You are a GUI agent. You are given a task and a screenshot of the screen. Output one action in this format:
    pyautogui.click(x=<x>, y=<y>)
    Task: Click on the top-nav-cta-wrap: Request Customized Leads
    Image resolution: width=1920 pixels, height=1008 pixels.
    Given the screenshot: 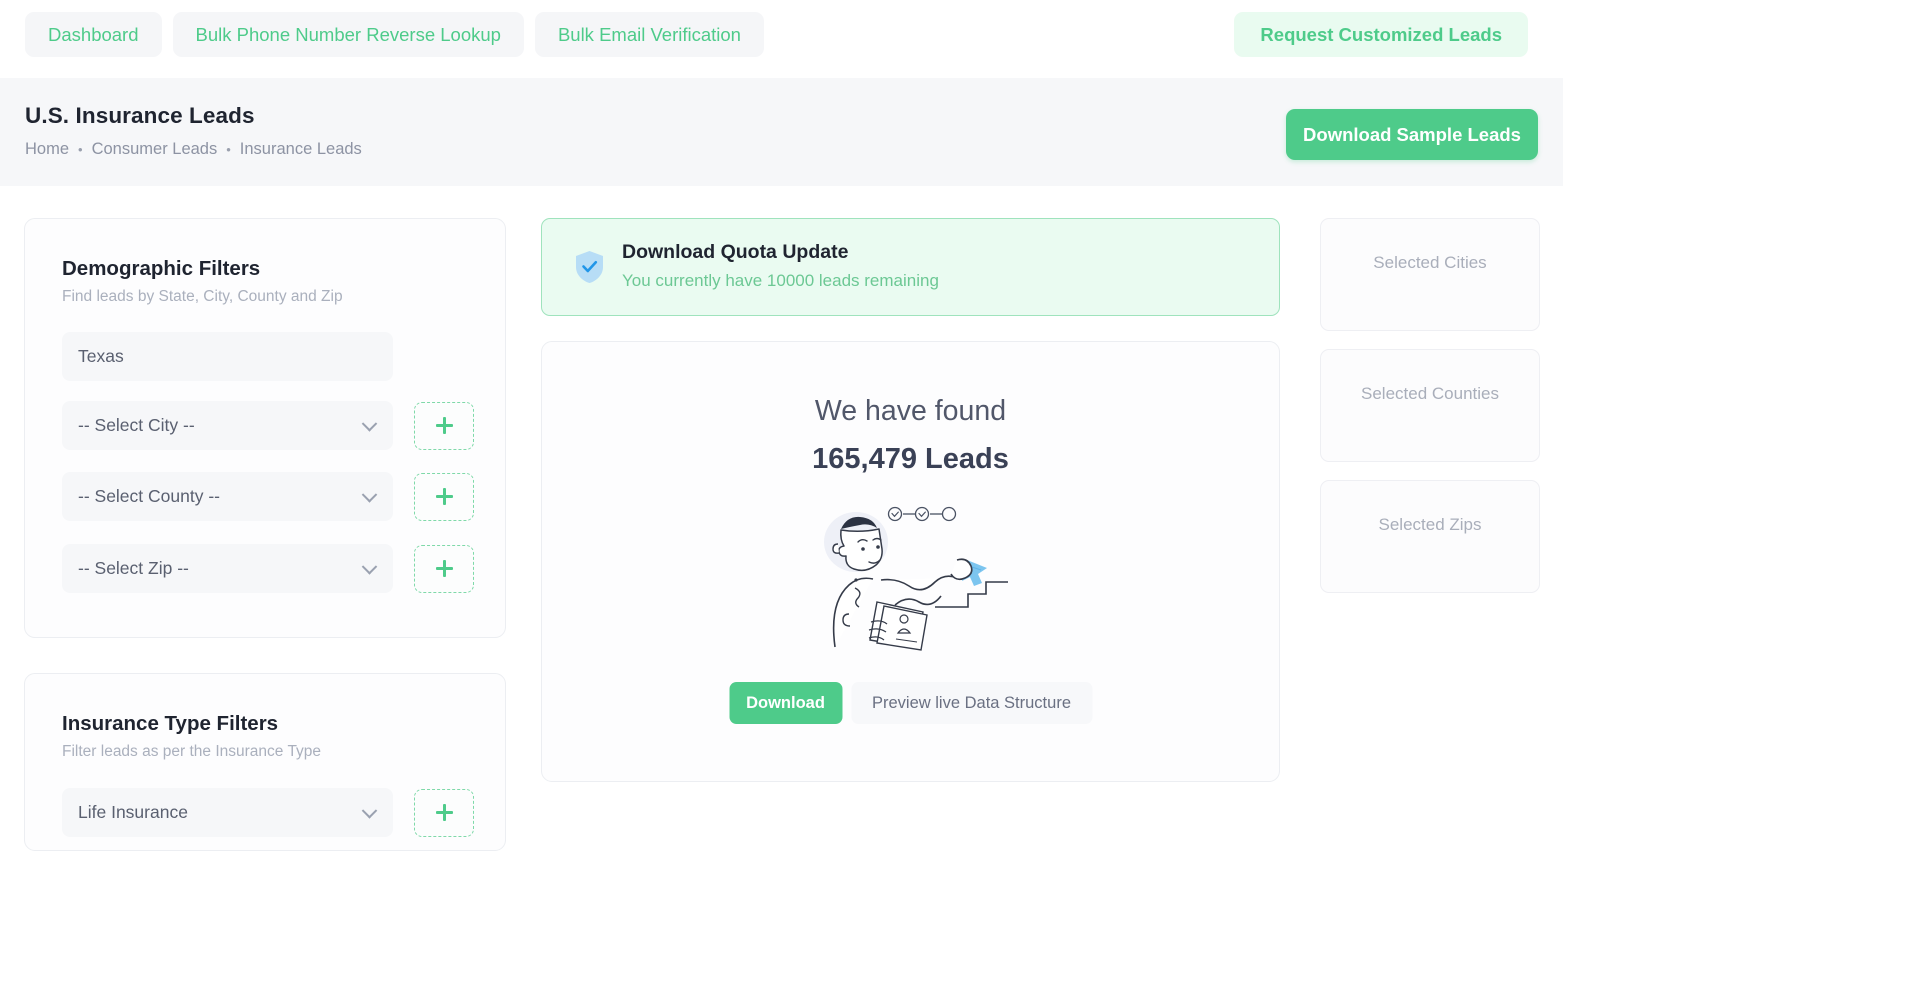 What is the action you would take?
    pyautogui.click(x=1381, y=34)
    